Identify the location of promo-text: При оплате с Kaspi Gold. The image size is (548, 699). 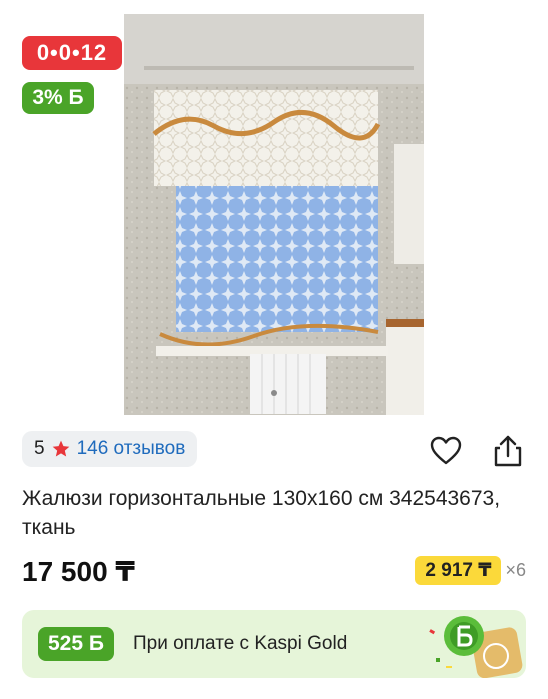
(240, 643).